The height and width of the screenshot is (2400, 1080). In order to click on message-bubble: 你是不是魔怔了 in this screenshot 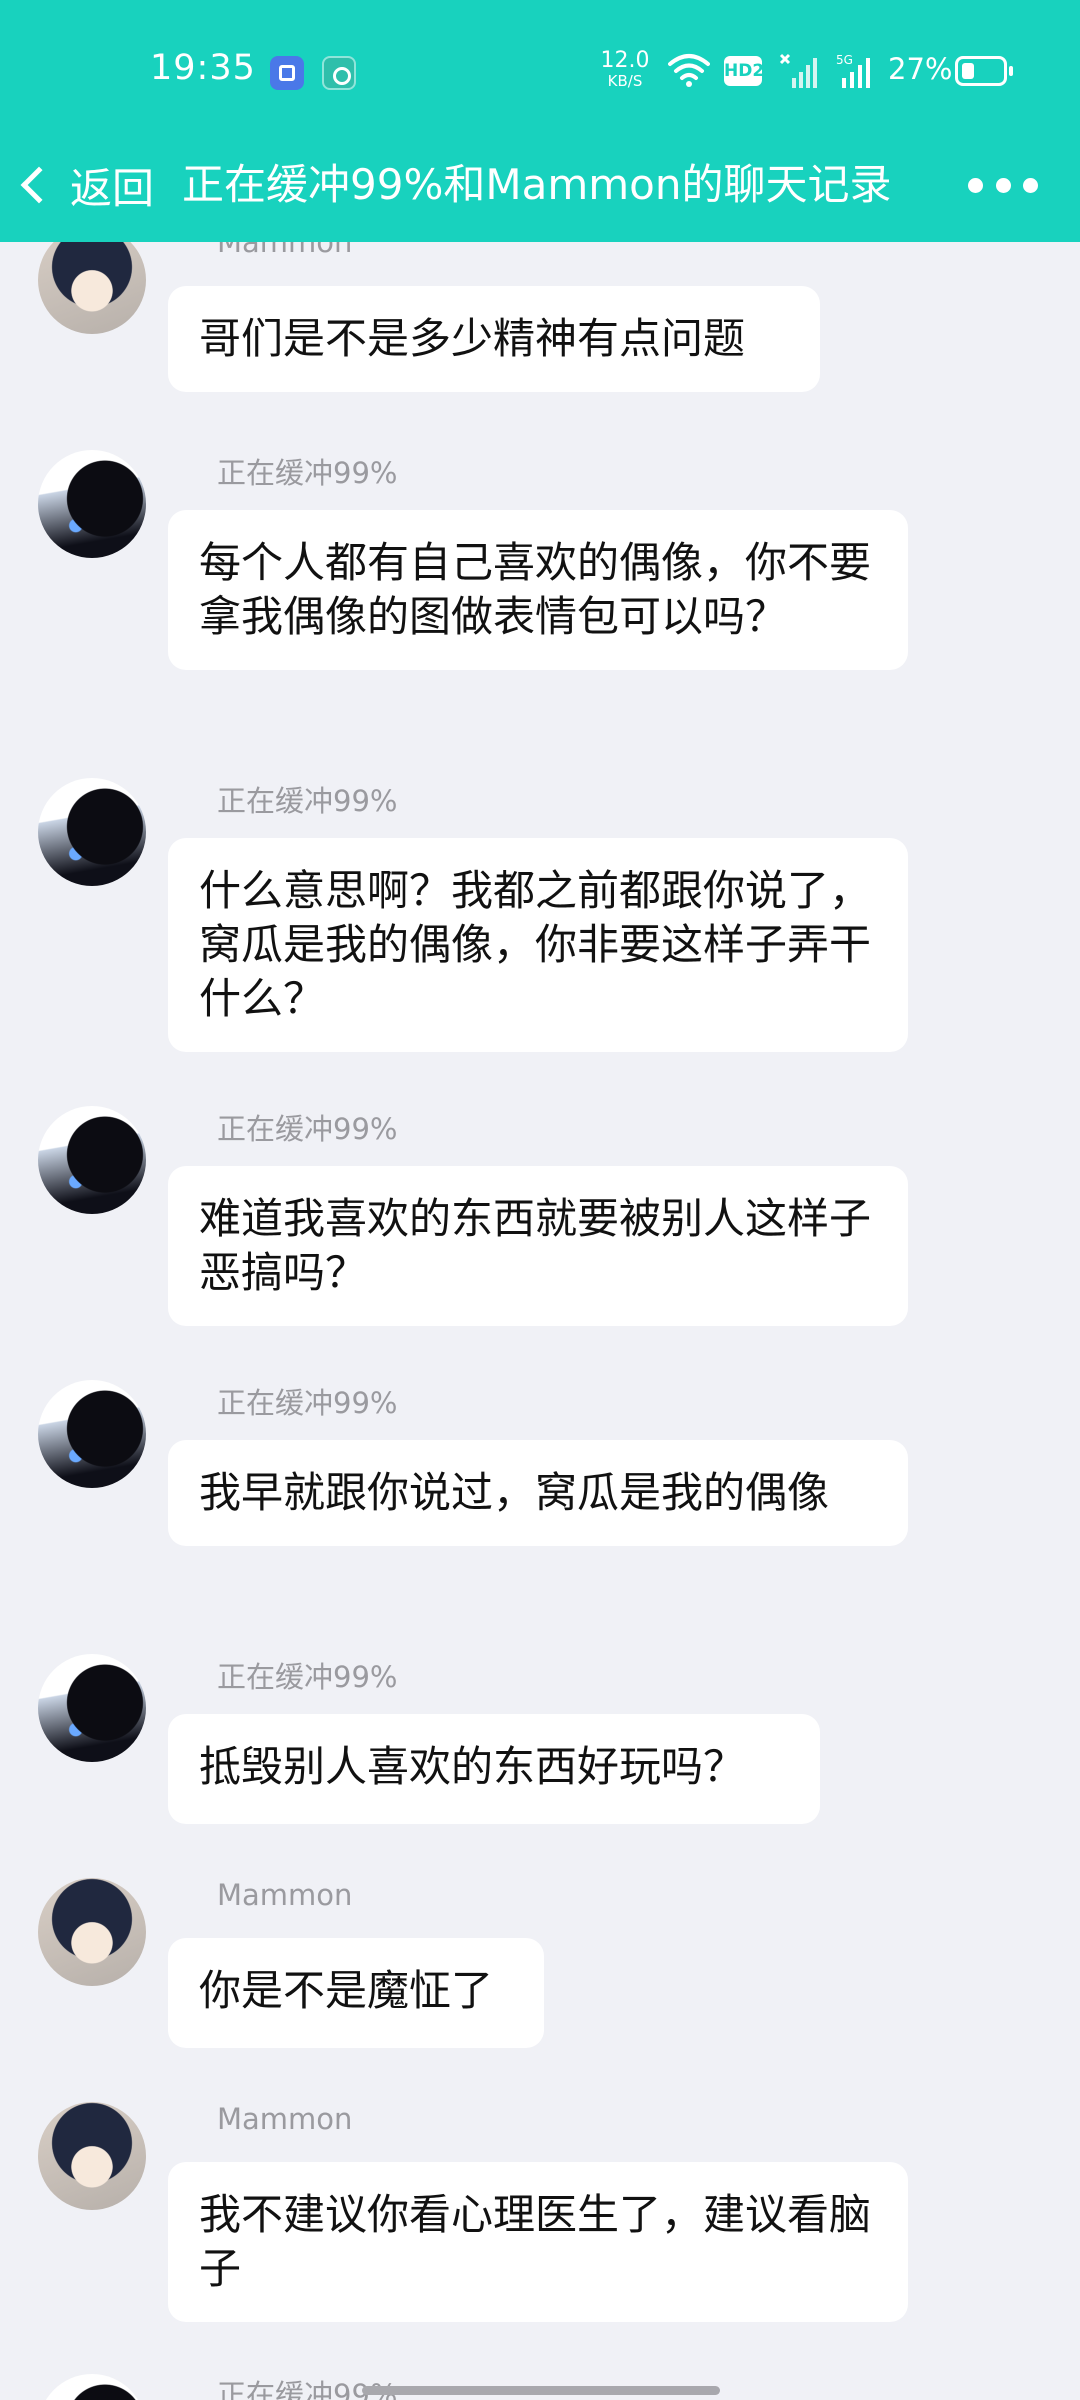, I will do `click(356, 1993)`.